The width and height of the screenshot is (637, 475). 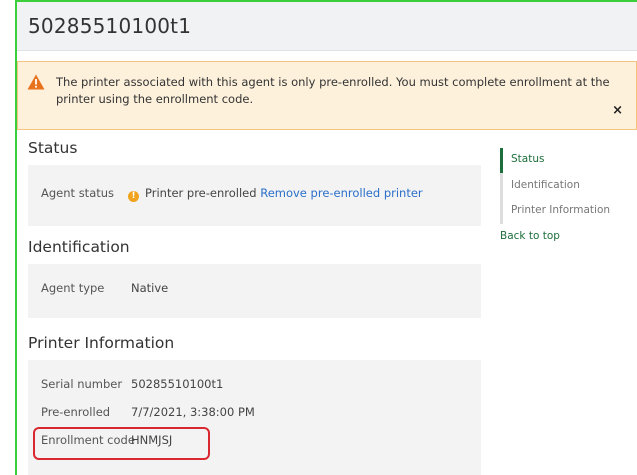 I want to click on enrollment-code-highlight, so click(x=121, y=443).